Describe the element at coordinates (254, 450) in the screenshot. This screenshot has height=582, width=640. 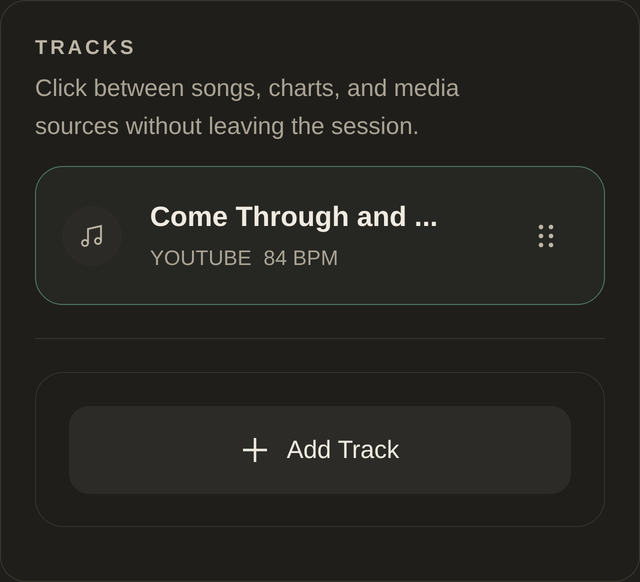
I see `plus-icon` at that location.